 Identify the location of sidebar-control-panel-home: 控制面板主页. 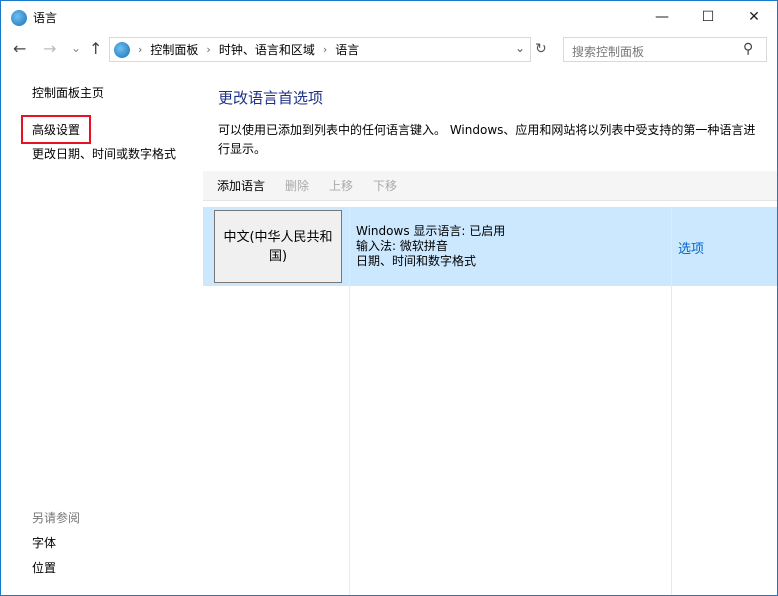
(68, 92).